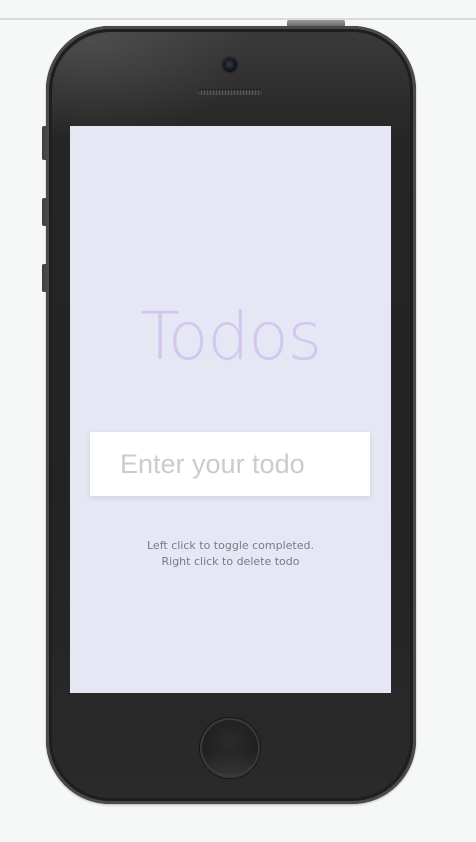  I want to click on camera-icon, so click(230, 65).